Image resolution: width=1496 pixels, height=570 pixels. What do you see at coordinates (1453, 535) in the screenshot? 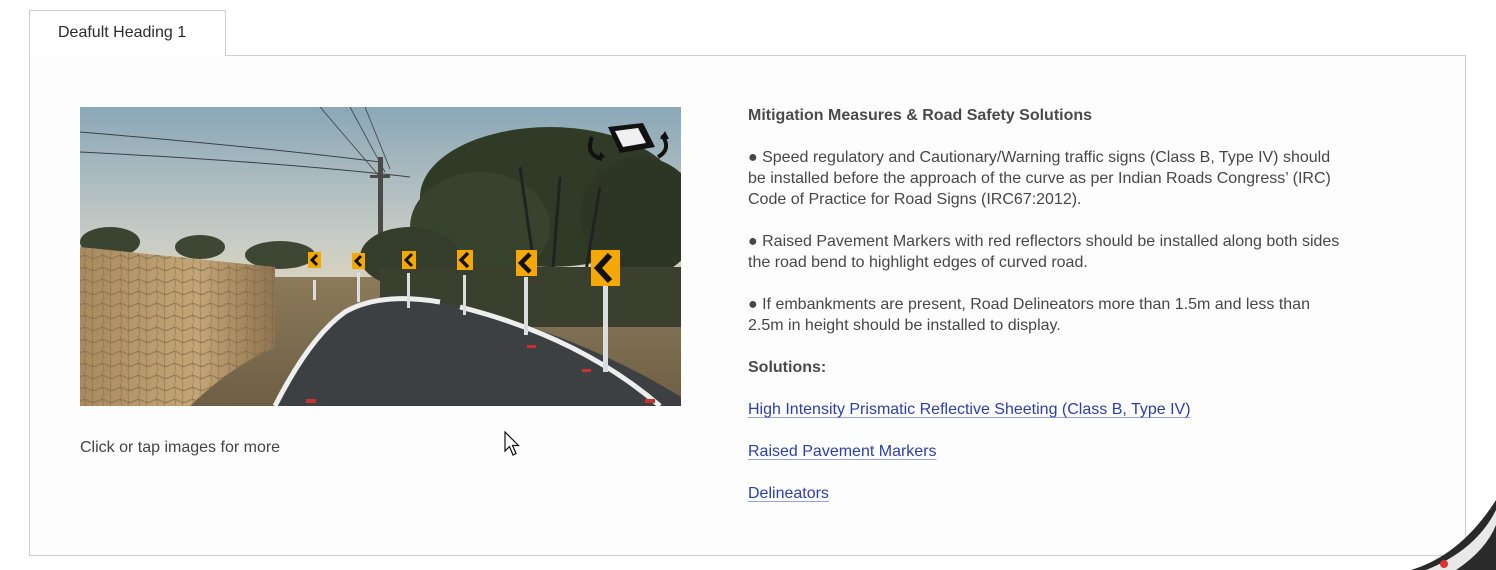
I see `page-curl-icon` at bounding box center [1453, 535].